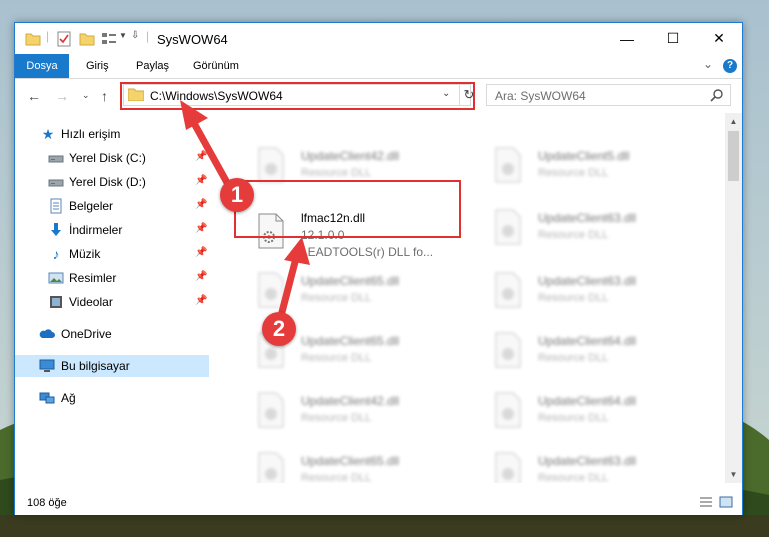  Describe the element at coordinates (708, 64) in the screenshot. I see `expand-ribbon-icon: ⌄` at that location.